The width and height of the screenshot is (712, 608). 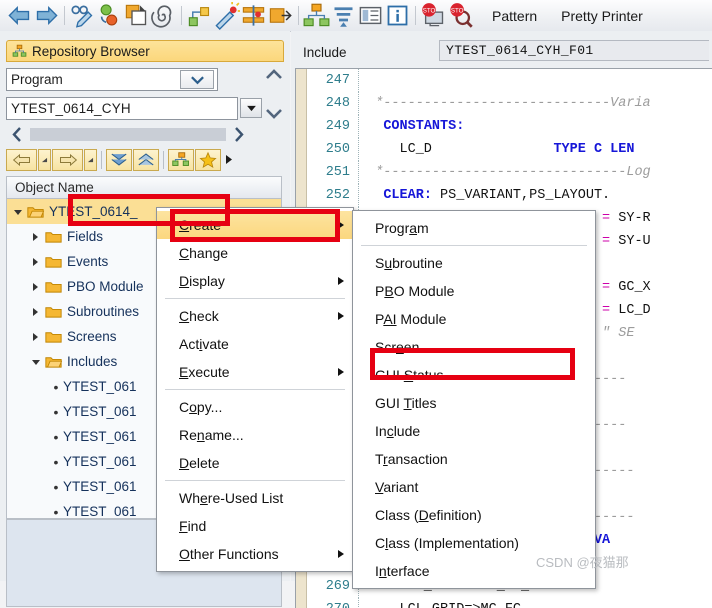 What do you see at coordinates (411, 319) in the screenshot?
I see `menu-item-label: PAI Module` at bounding box center [411, 319].